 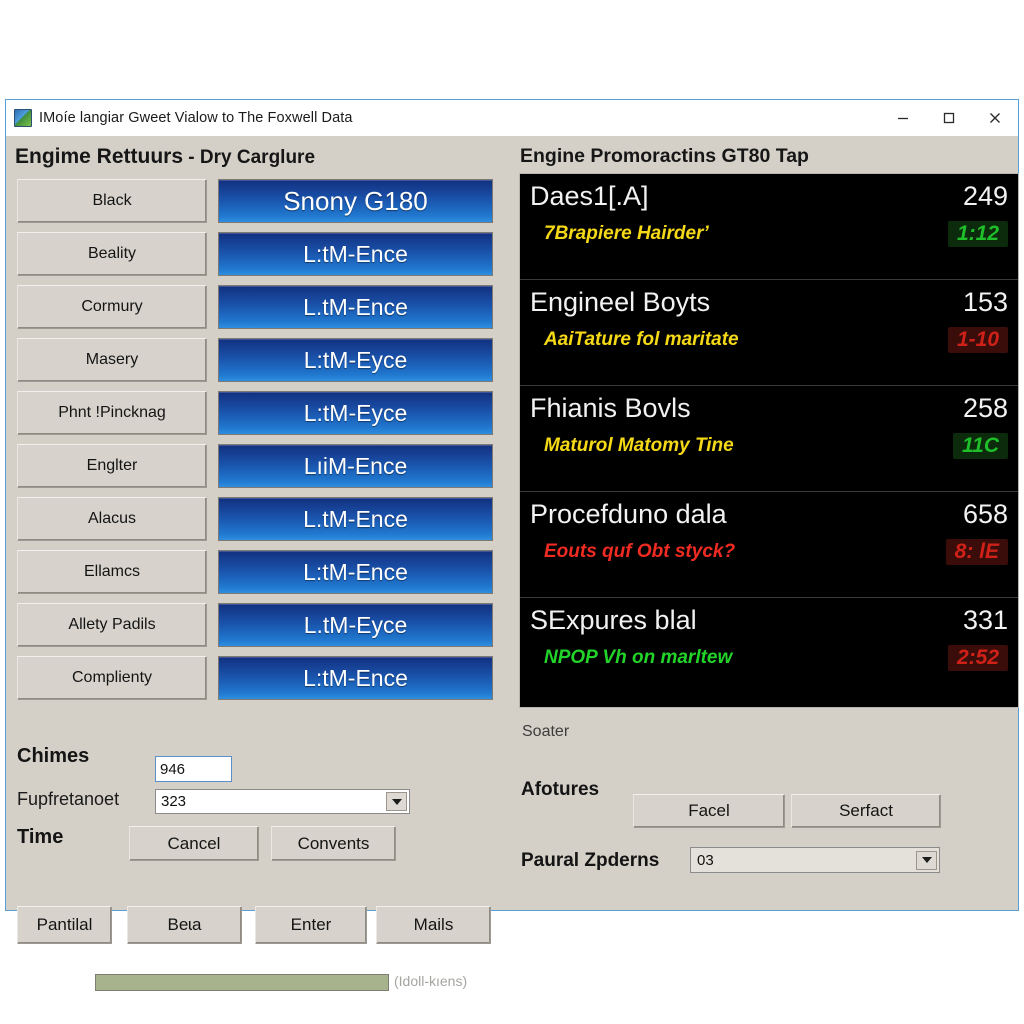 I want to click on progress-bar, so click(x=242, y=982).